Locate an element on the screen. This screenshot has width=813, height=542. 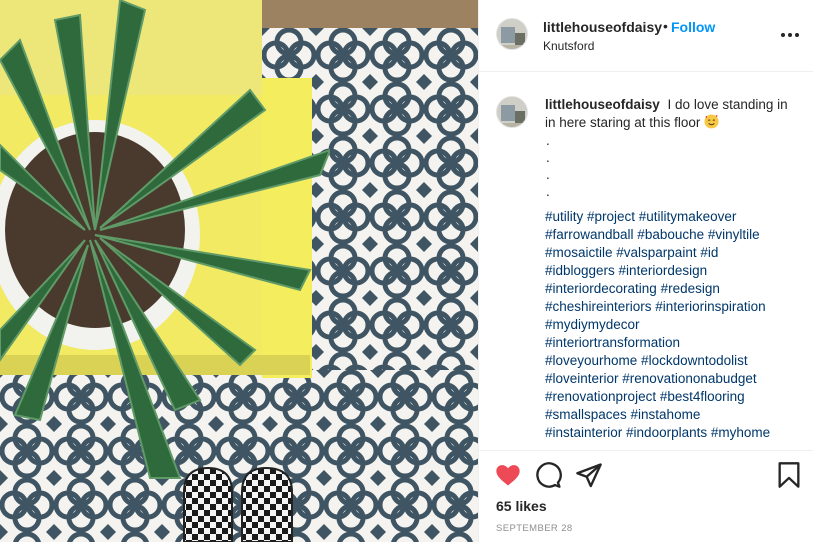
caption-dots: . . . . is located at coordinates (670, 166).